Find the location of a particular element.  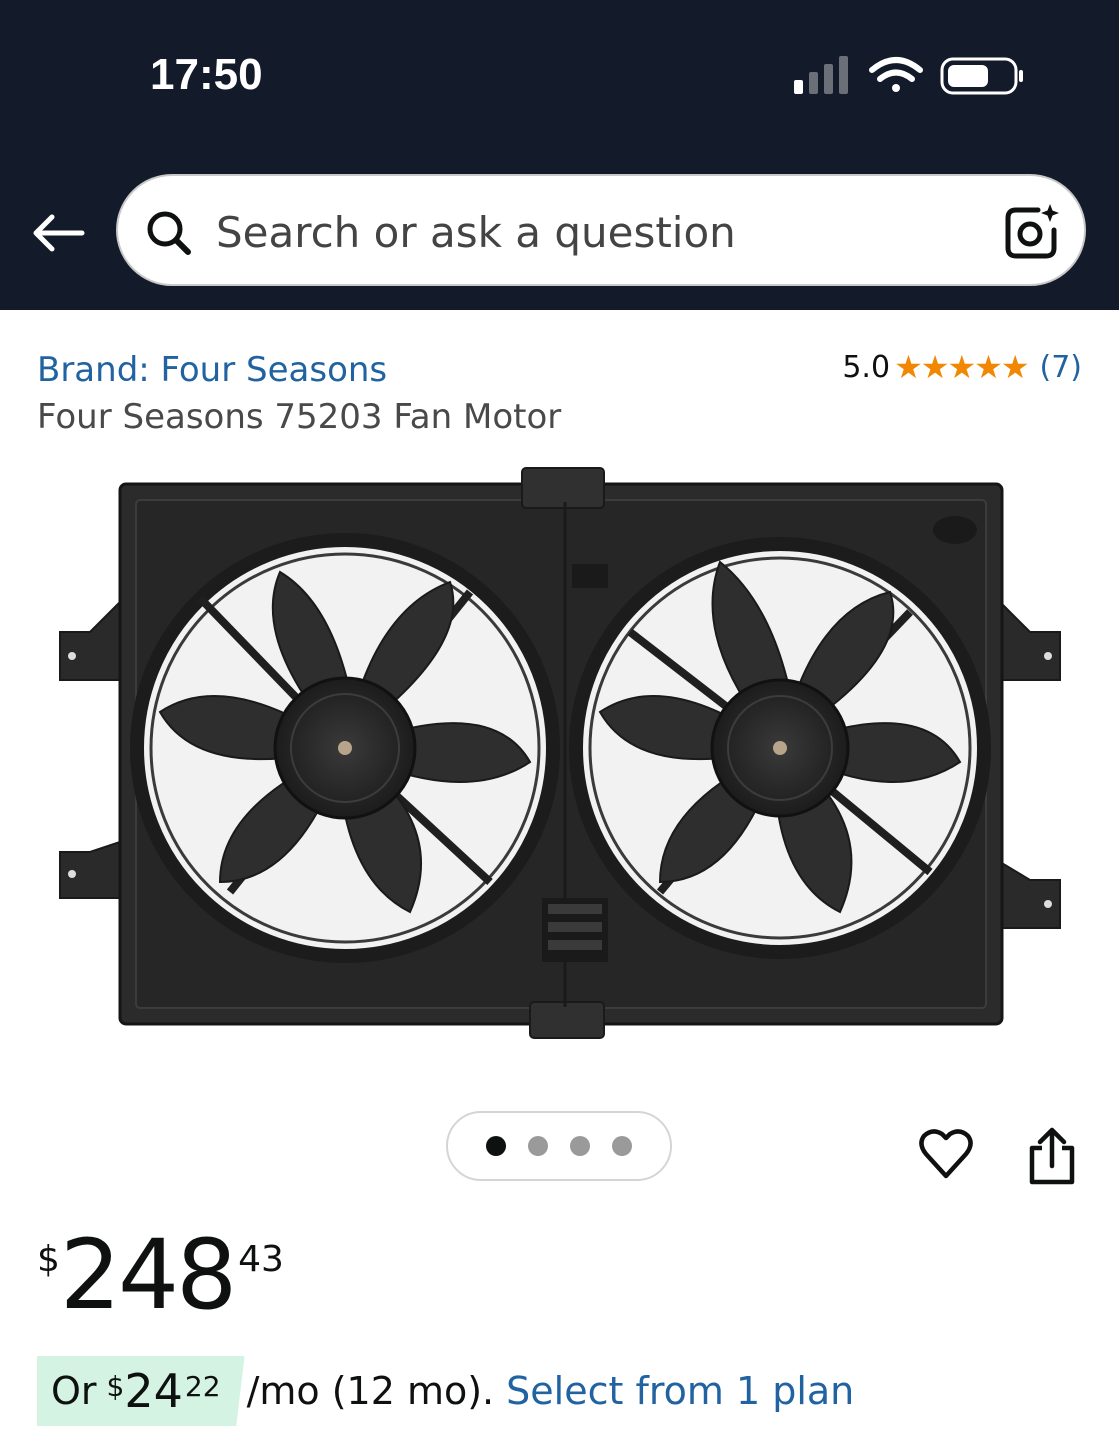

price-currency: $ is located at coordinates (48, 1259).